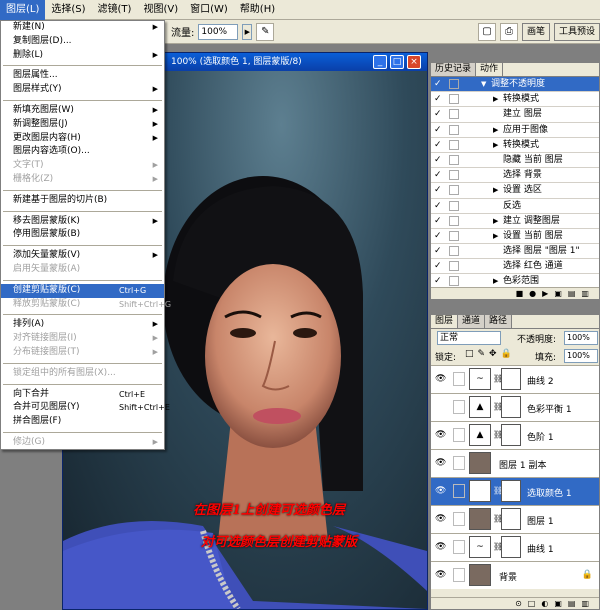 This screenshot has height=610, width=600. What do you see at coordinates (515, 575) in the screenshot?
I see `layer-row: 👁 背景 🔒` at bounding box center [515, 575].